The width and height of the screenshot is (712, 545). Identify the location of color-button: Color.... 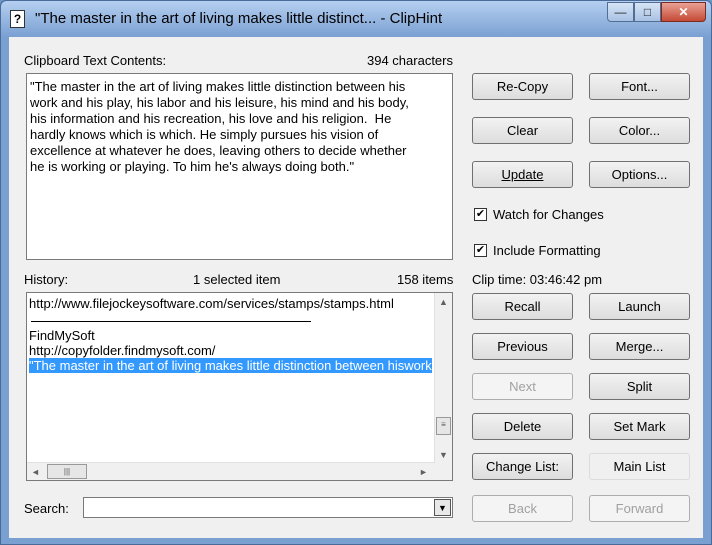
(639, 130).